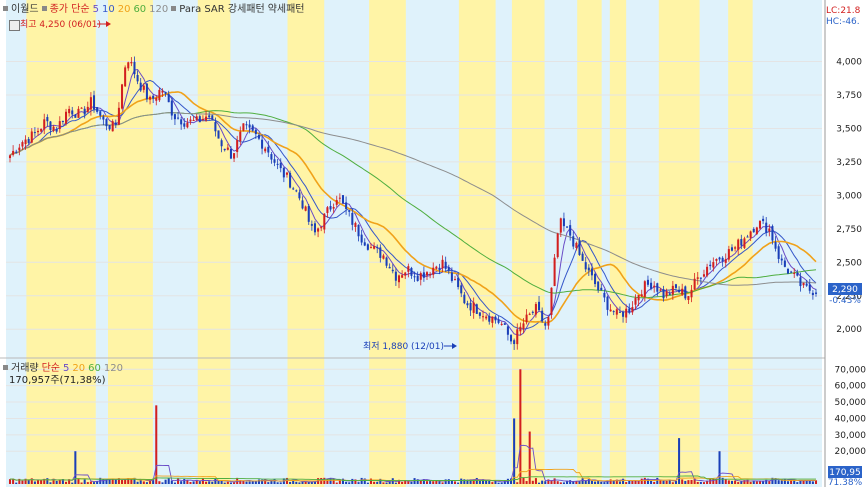 The image size is (867, 487). Describe the element at coordinates (51, 368) in the screenshot. I see `legend-volume-type: 단순` at that location.